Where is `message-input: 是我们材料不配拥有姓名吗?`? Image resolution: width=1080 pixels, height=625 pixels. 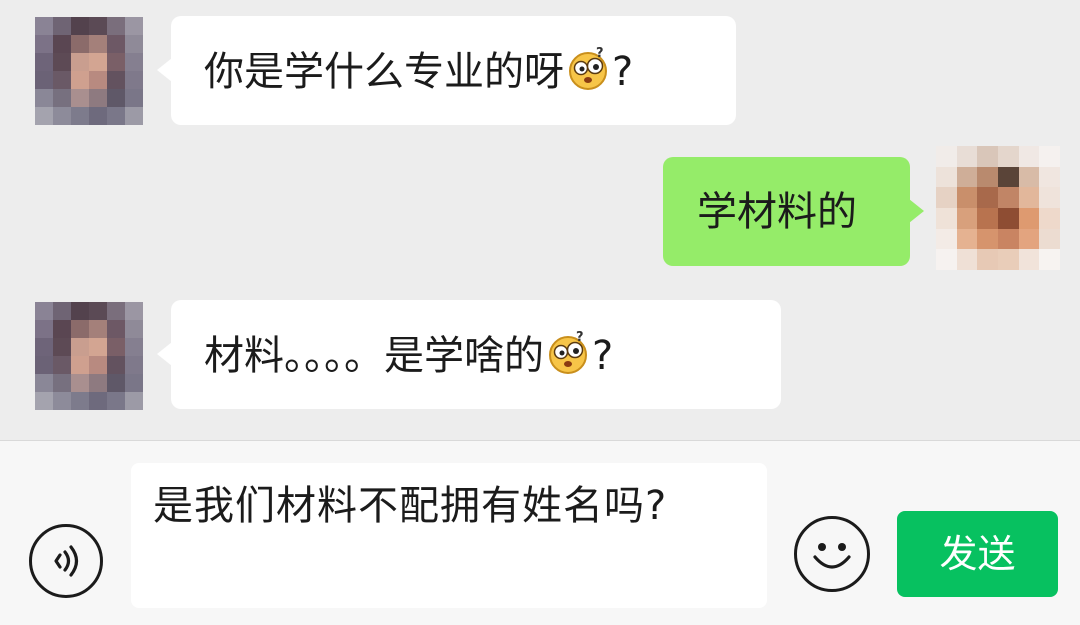
message-input: 是我们材料不配拥有姓名吗? is located at coordinates (449, 535).